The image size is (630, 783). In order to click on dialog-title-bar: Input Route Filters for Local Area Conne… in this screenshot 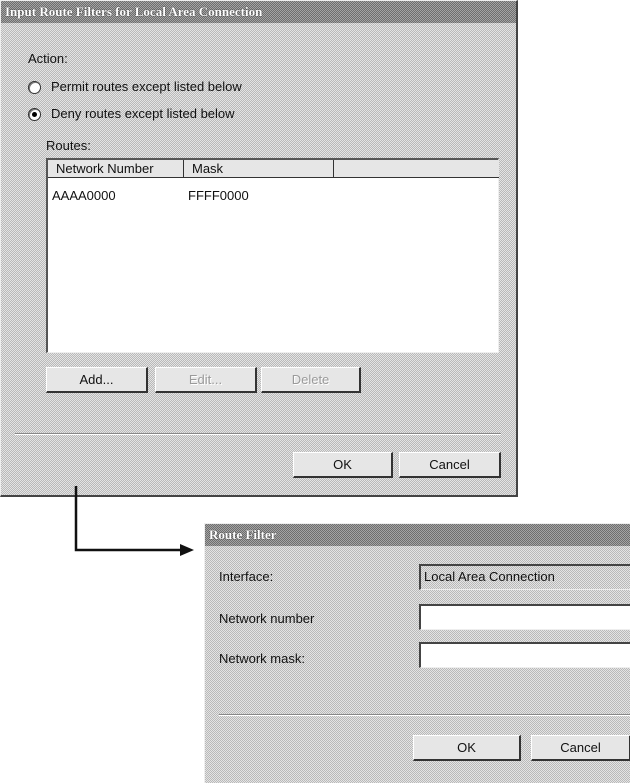, I will do `click(258, 12)`.